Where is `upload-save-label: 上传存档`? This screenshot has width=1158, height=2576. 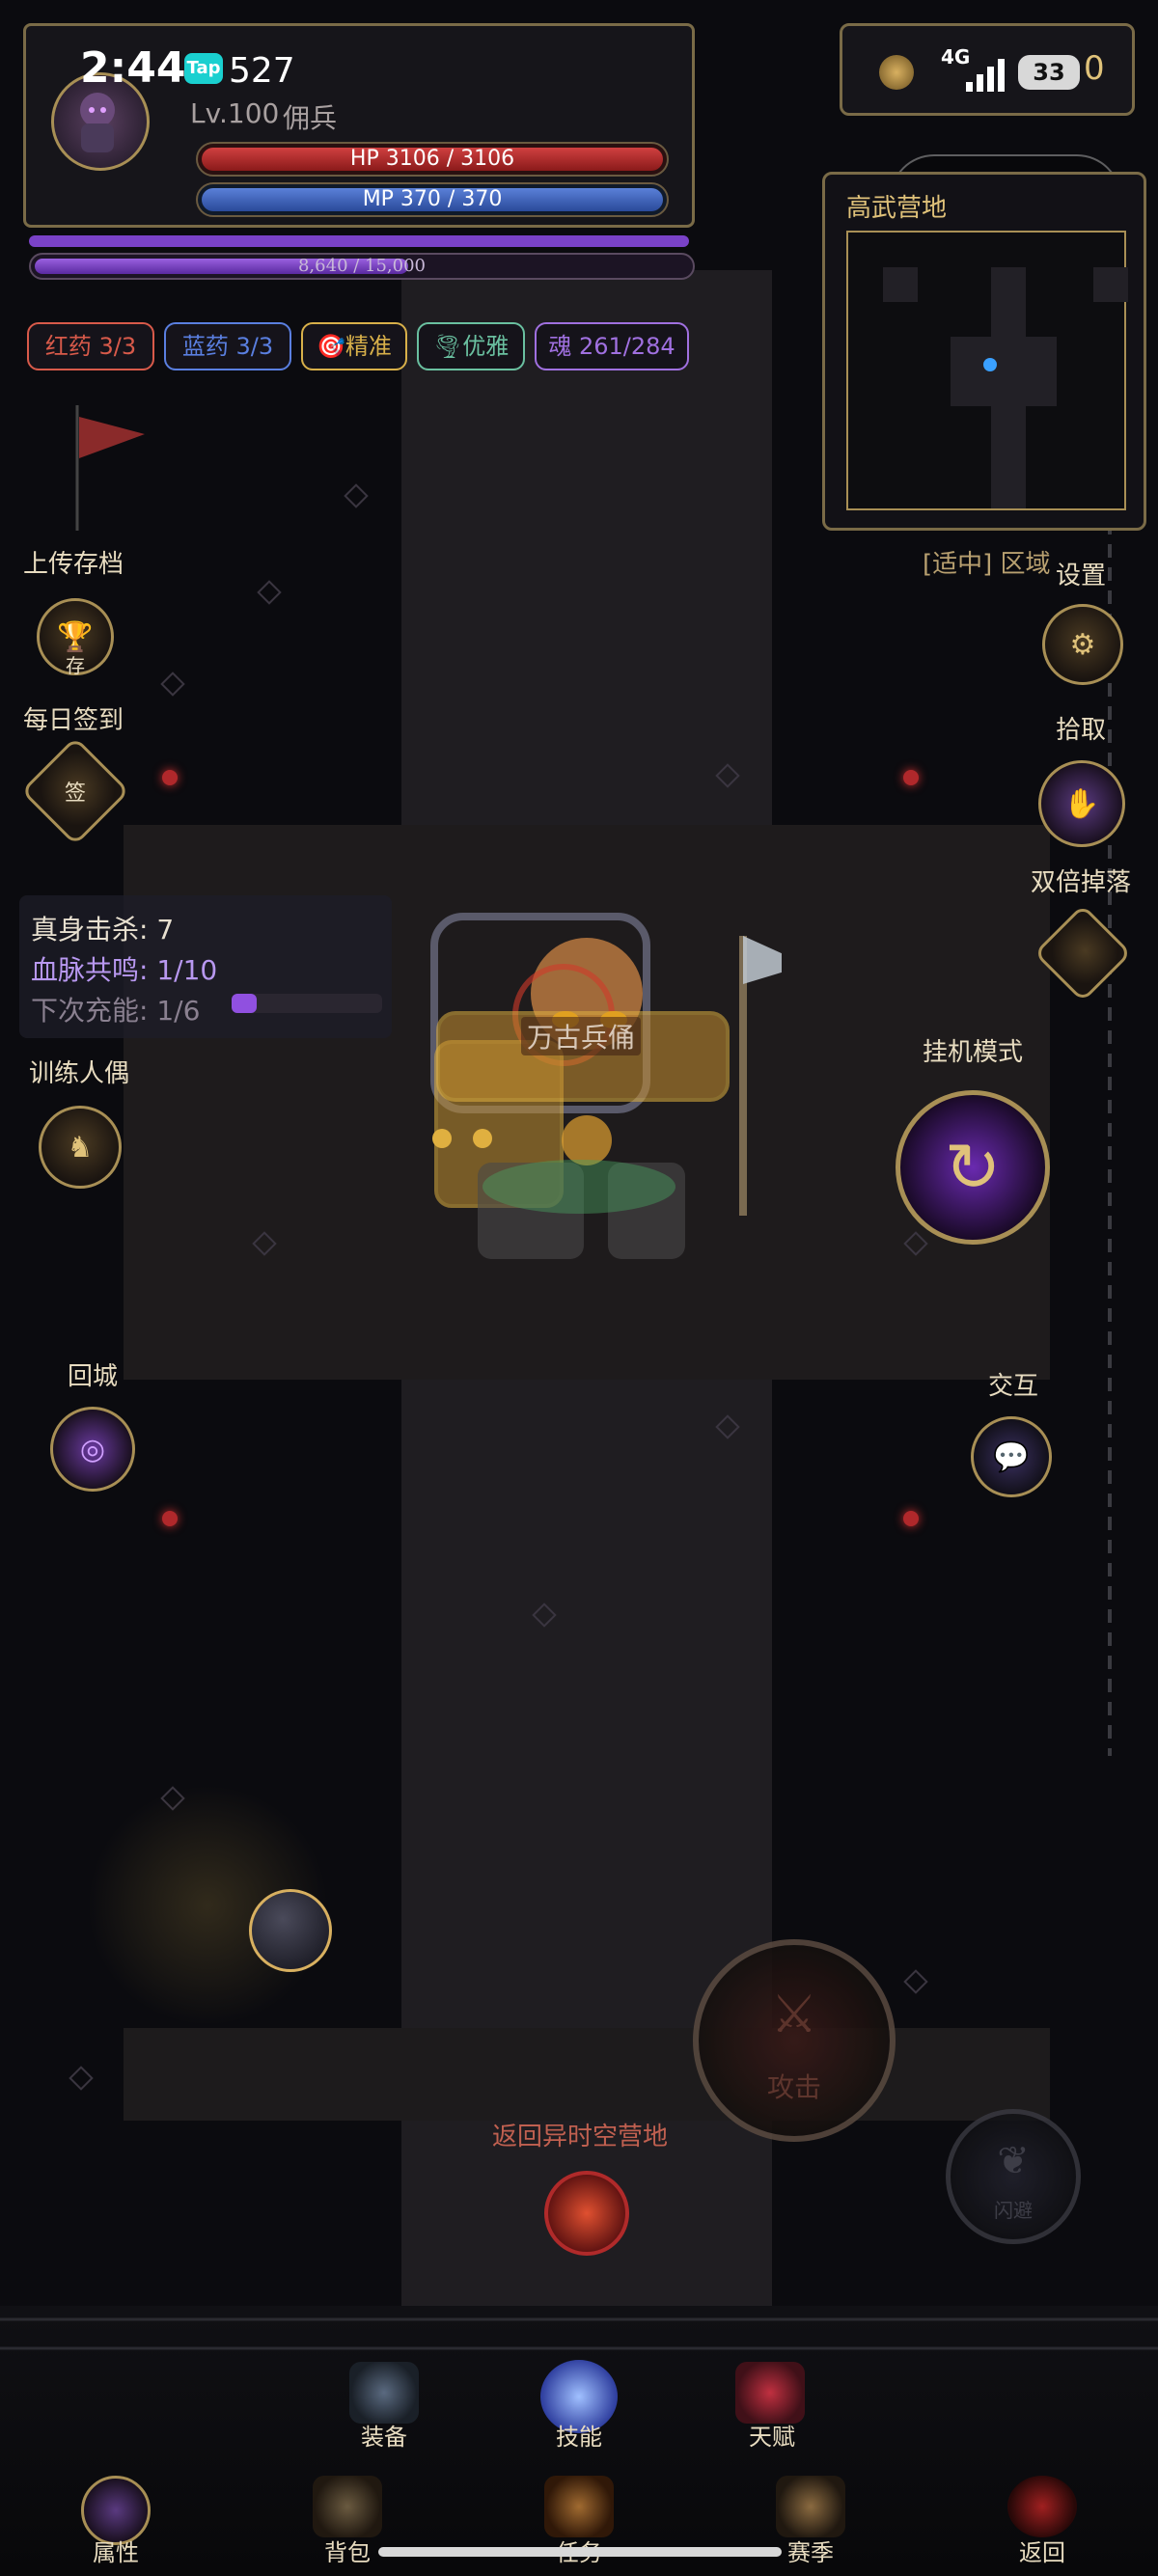
upload-save-label: 上传存档 is located at coordinates (73, 565).